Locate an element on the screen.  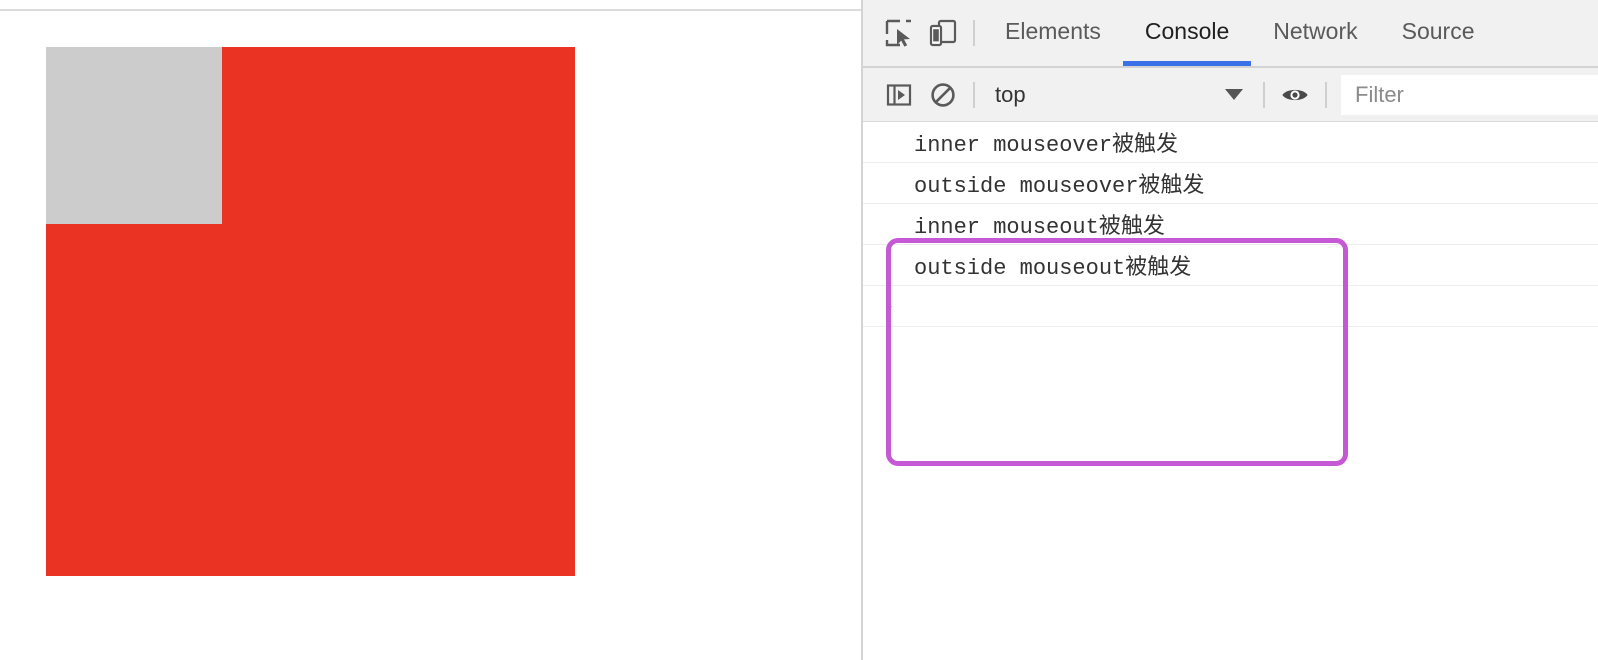
filter-input is located at coordinates (1469, 94).